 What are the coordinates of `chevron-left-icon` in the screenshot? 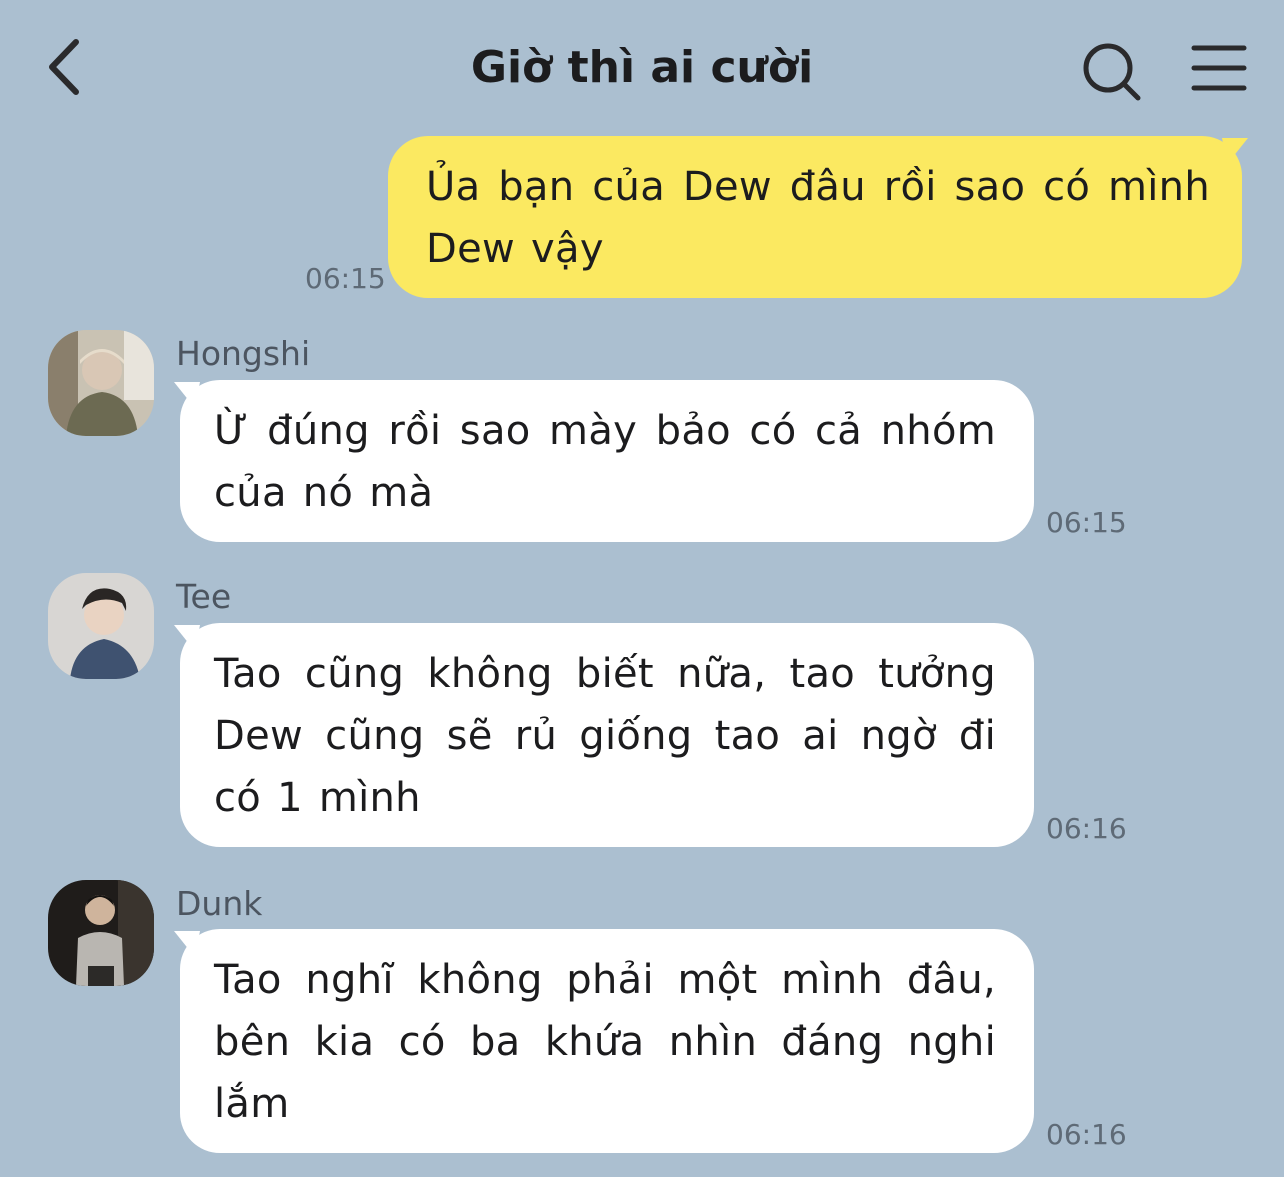 It's located at (68, 67).